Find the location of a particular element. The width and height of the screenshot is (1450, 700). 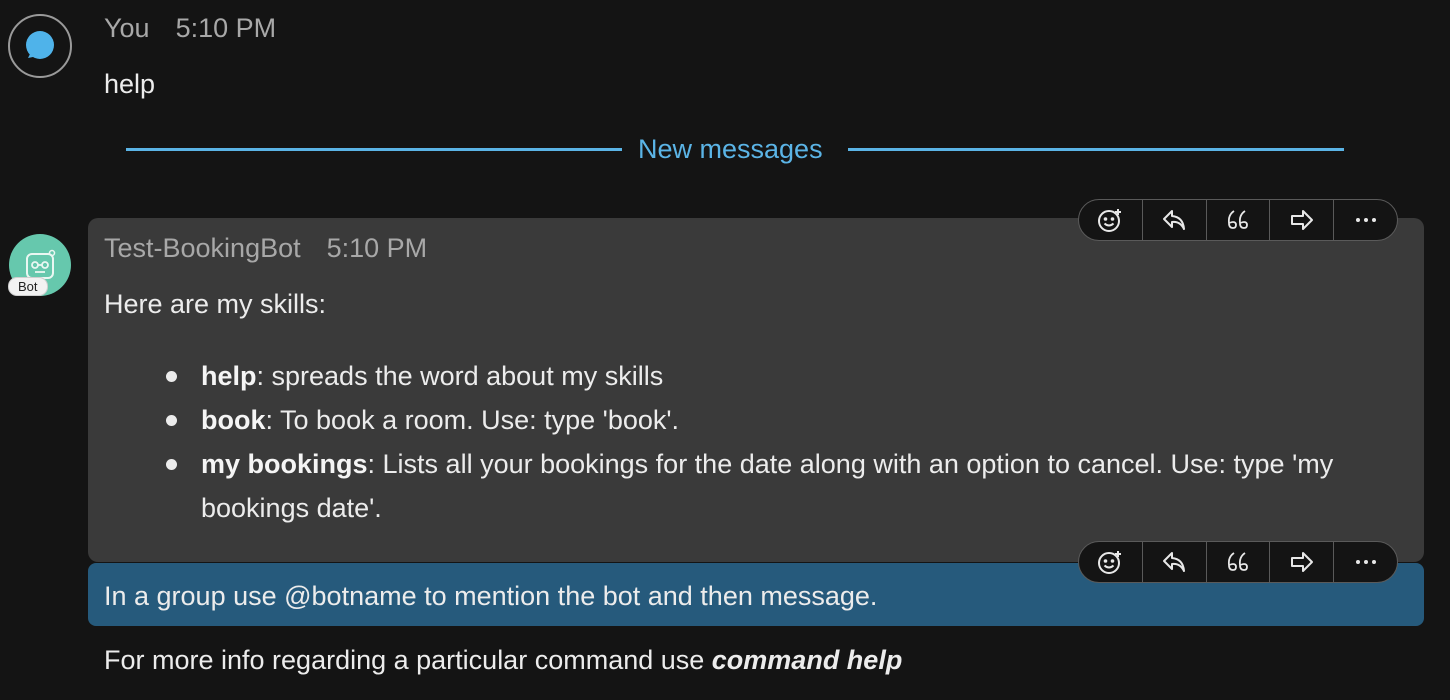

user-message-text: help is located at coordinates (130, 84).